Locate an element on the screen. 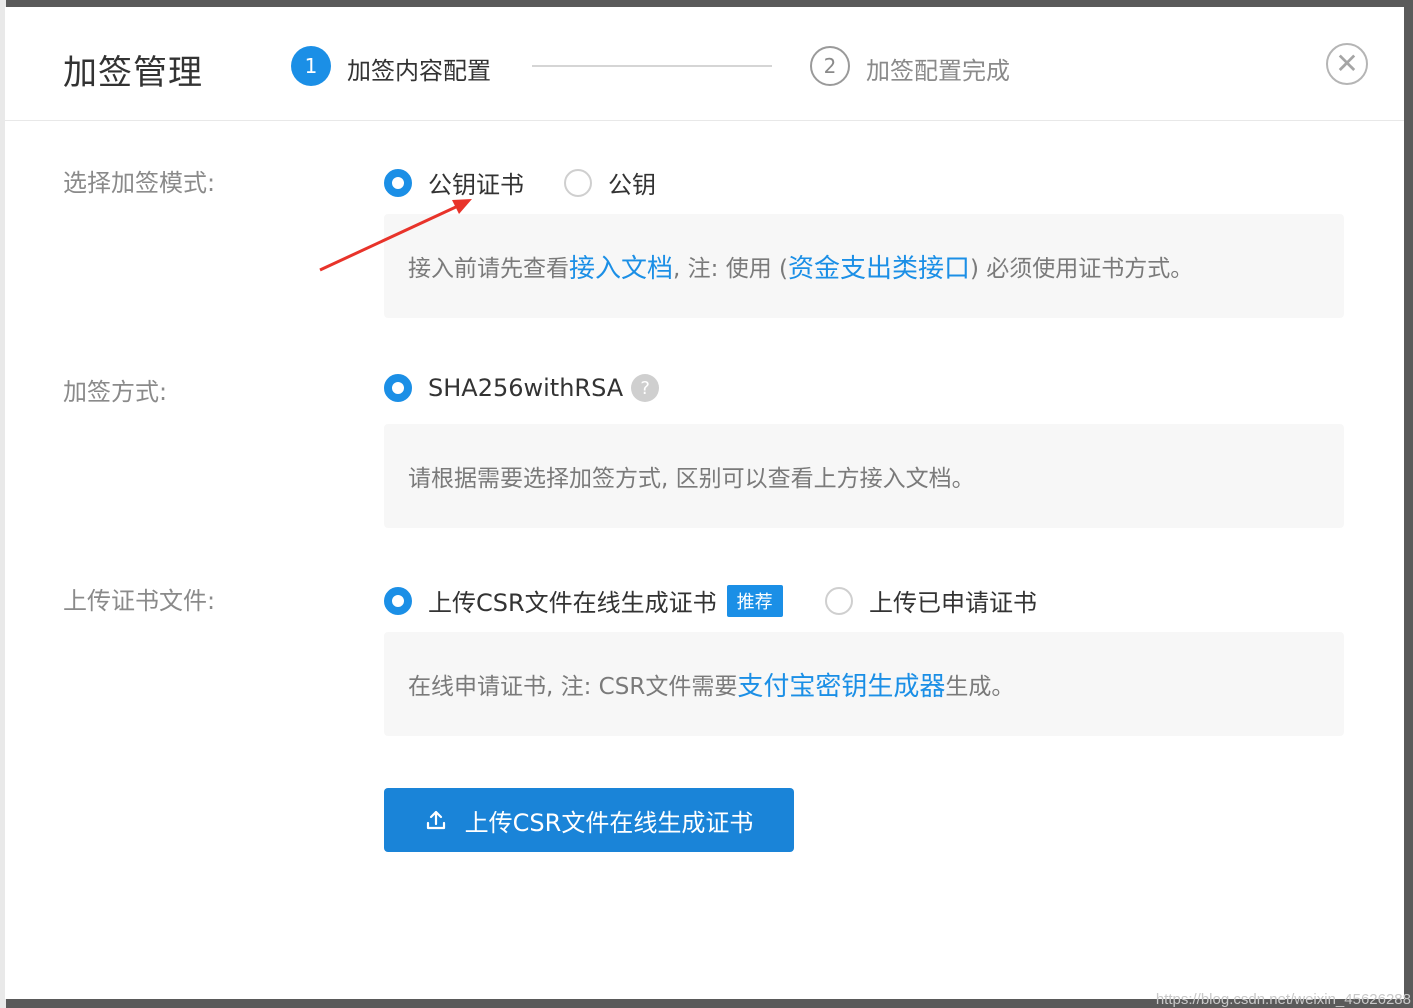 Image resolution: width=1413 pixels, height=1008 pixels. radio-public-key-cert: 公钥证书 is located at coordinates (454, 182).